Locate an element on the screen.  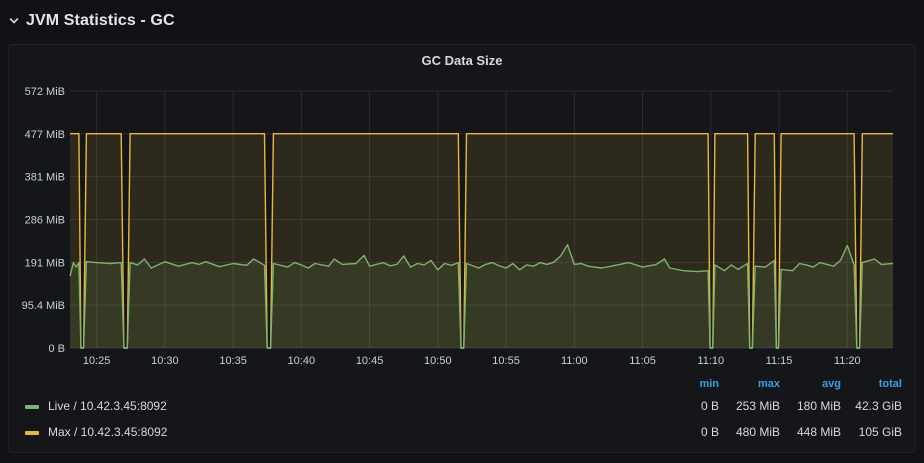
x-tick-label: 11:15 is located at coordinates (779, 361).